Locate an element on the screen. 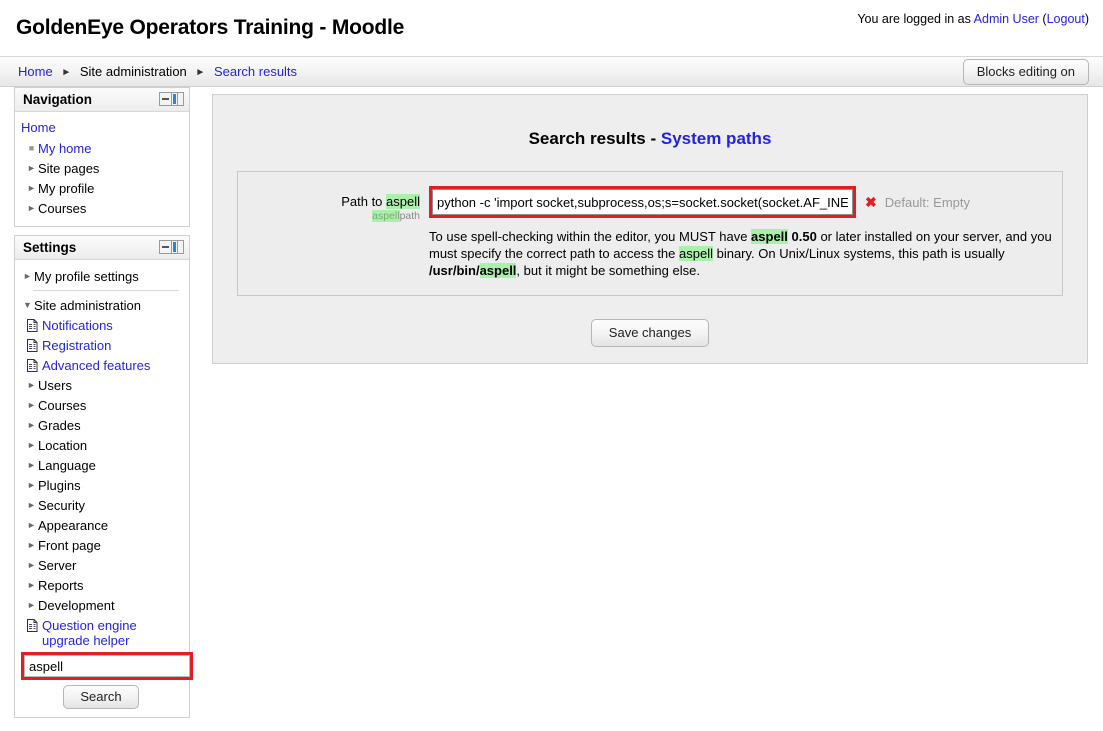  tree-item-label-security: Security is located at coordinates (61, 505).